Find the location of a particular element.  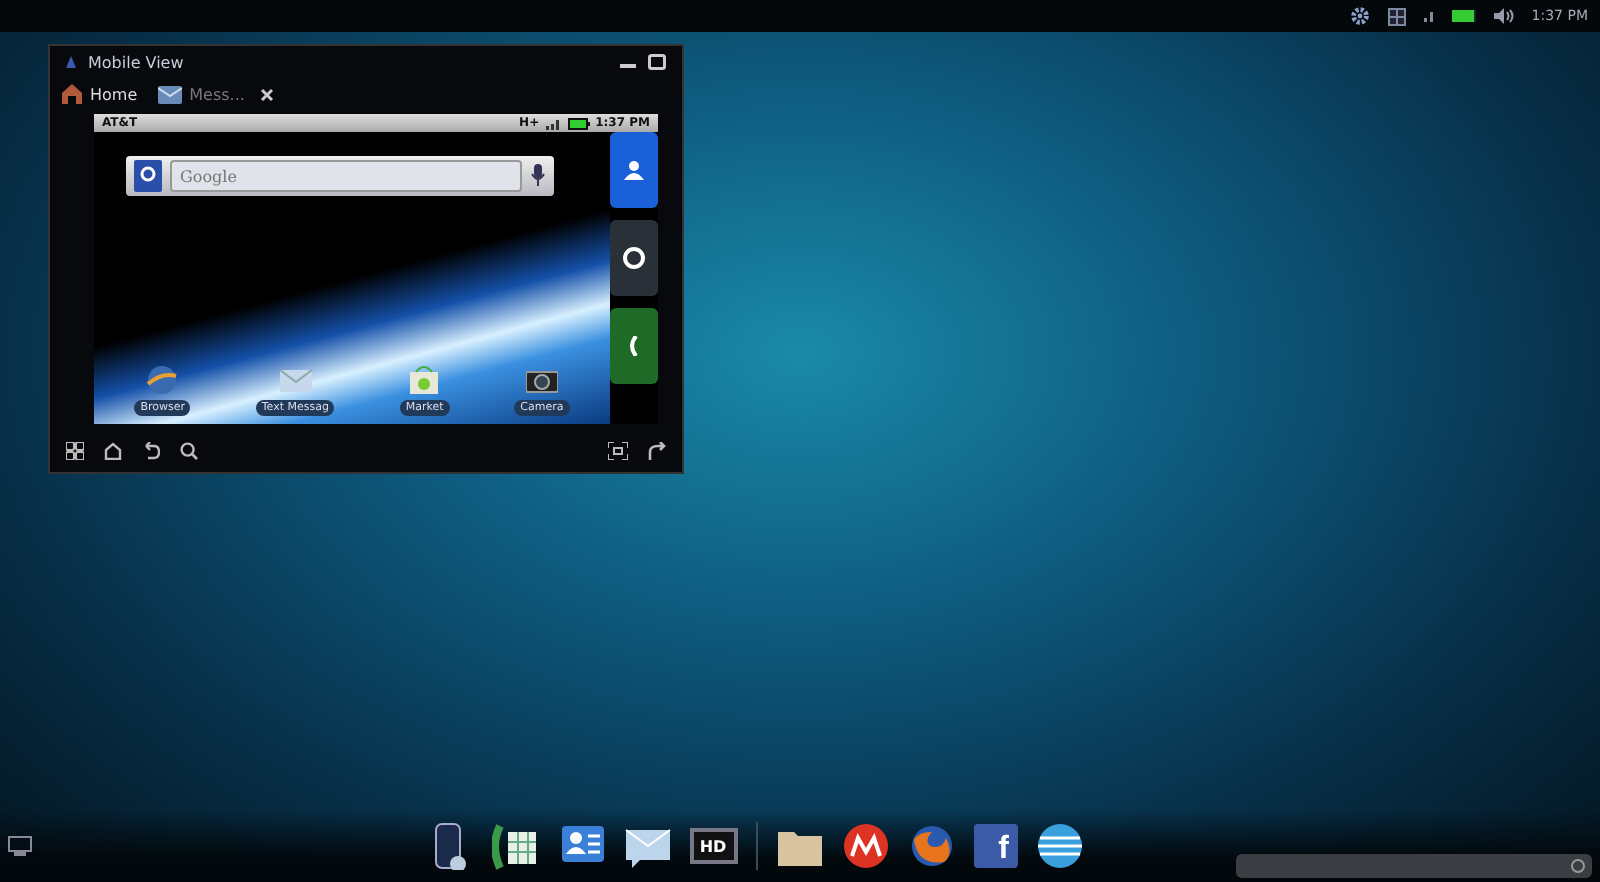

apps-grid-icon is located at coordinates (75, 450).